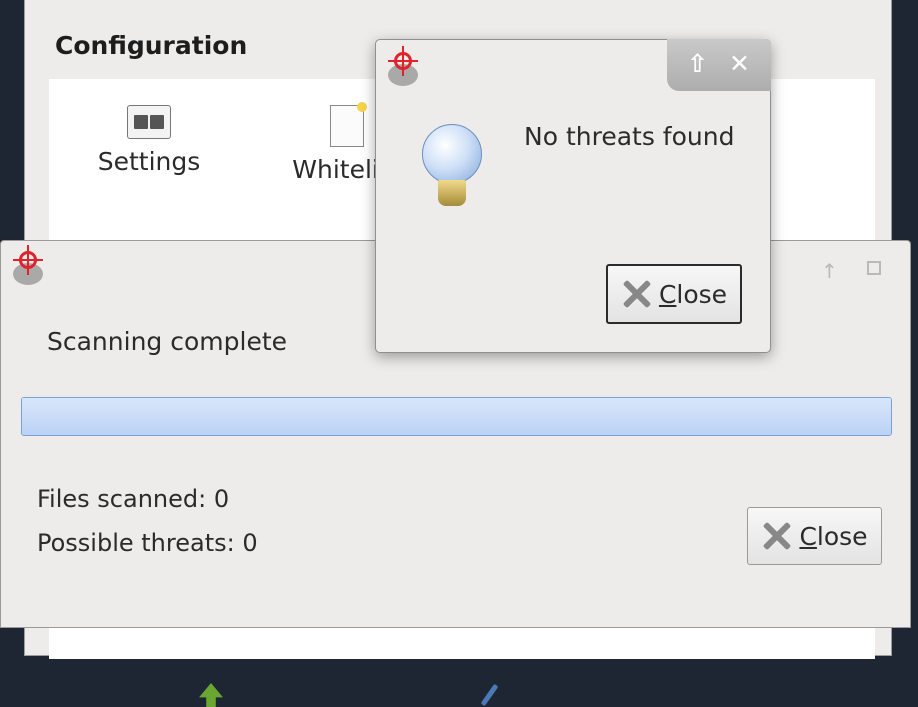 This screenshot has width=918, height=707. I want to click on update-icon, so click(211, 695).